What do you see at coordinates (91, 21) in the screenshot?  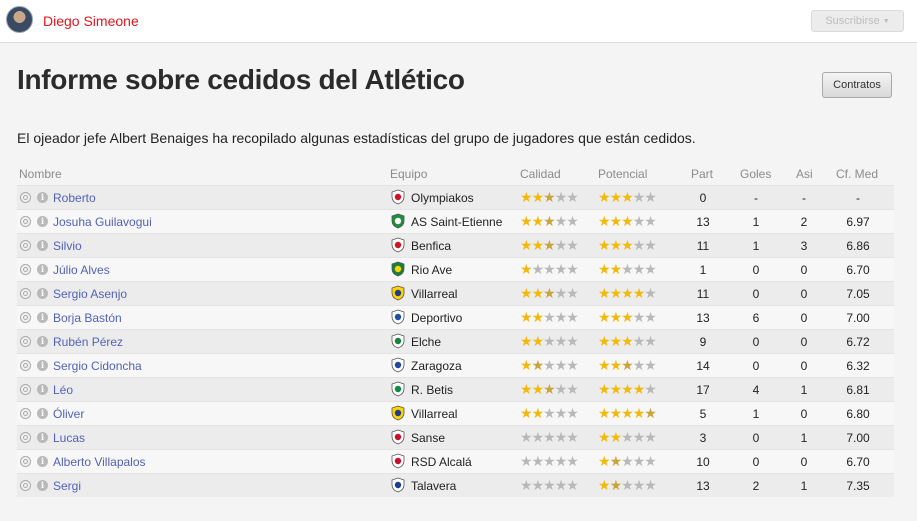 I see `manager-name: Diego Simeone` at bounding box center [91, 21].